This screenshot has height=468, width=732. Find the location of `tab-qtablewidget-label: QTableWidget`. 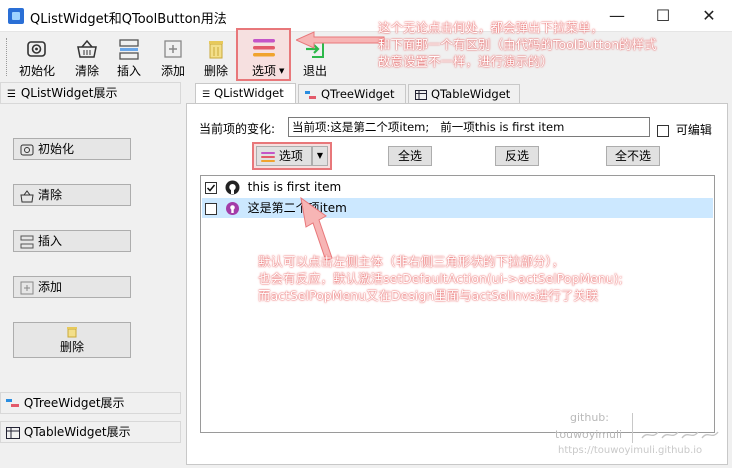

tab-qtablewidget-label: QTableWidget is located at coordinates (471, 94).